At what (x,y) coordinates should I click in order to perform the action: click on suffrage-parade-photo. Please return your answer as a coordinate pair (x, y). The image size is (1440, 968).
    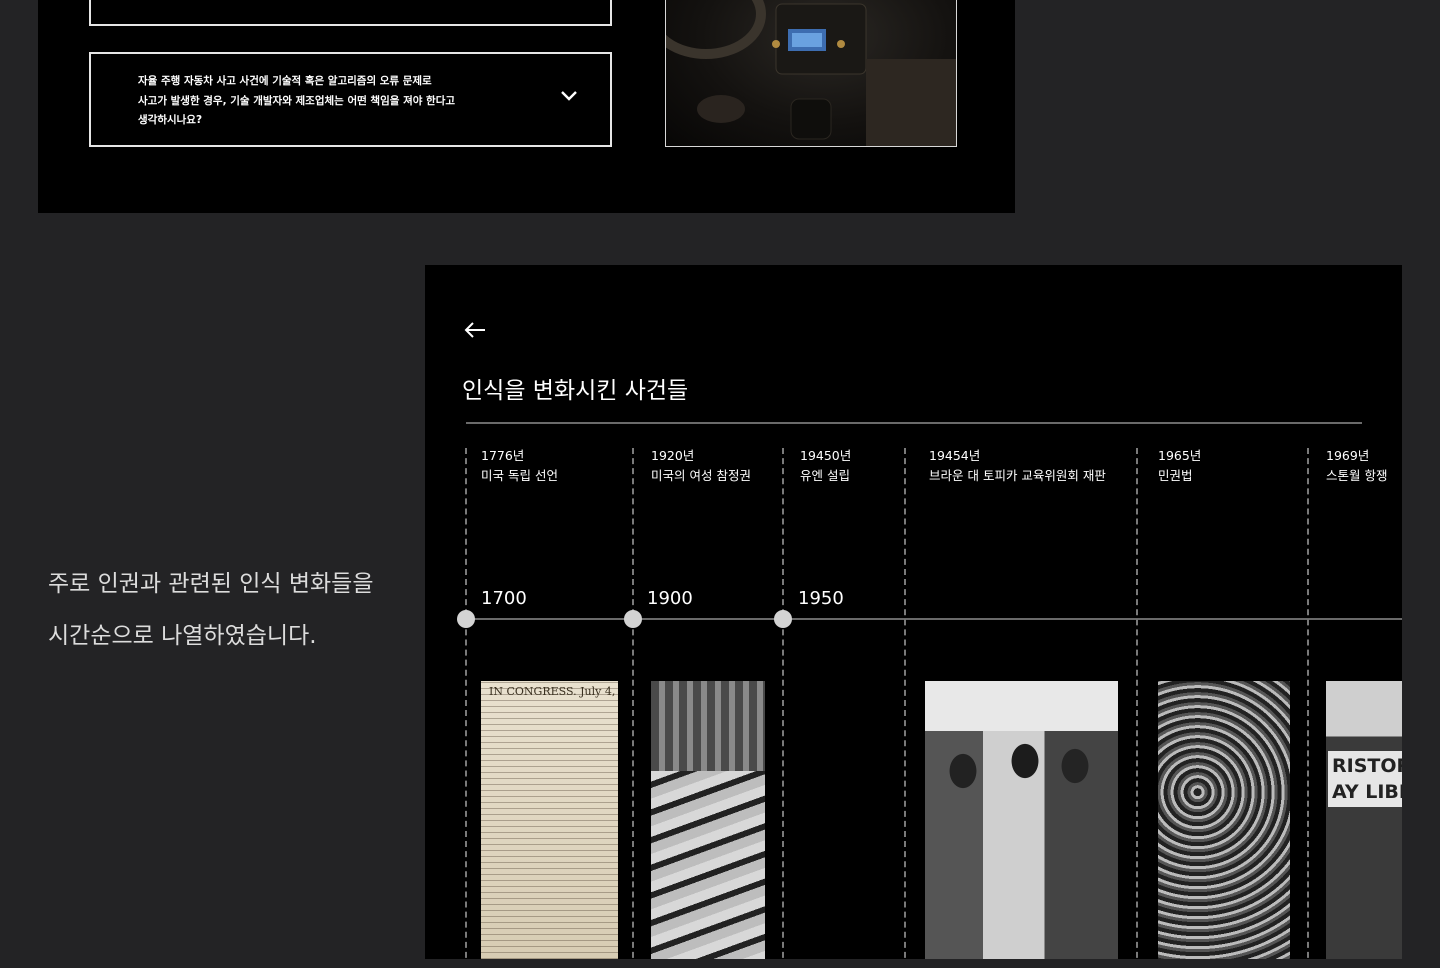
    Looking at the image, I should click on (708, 820).